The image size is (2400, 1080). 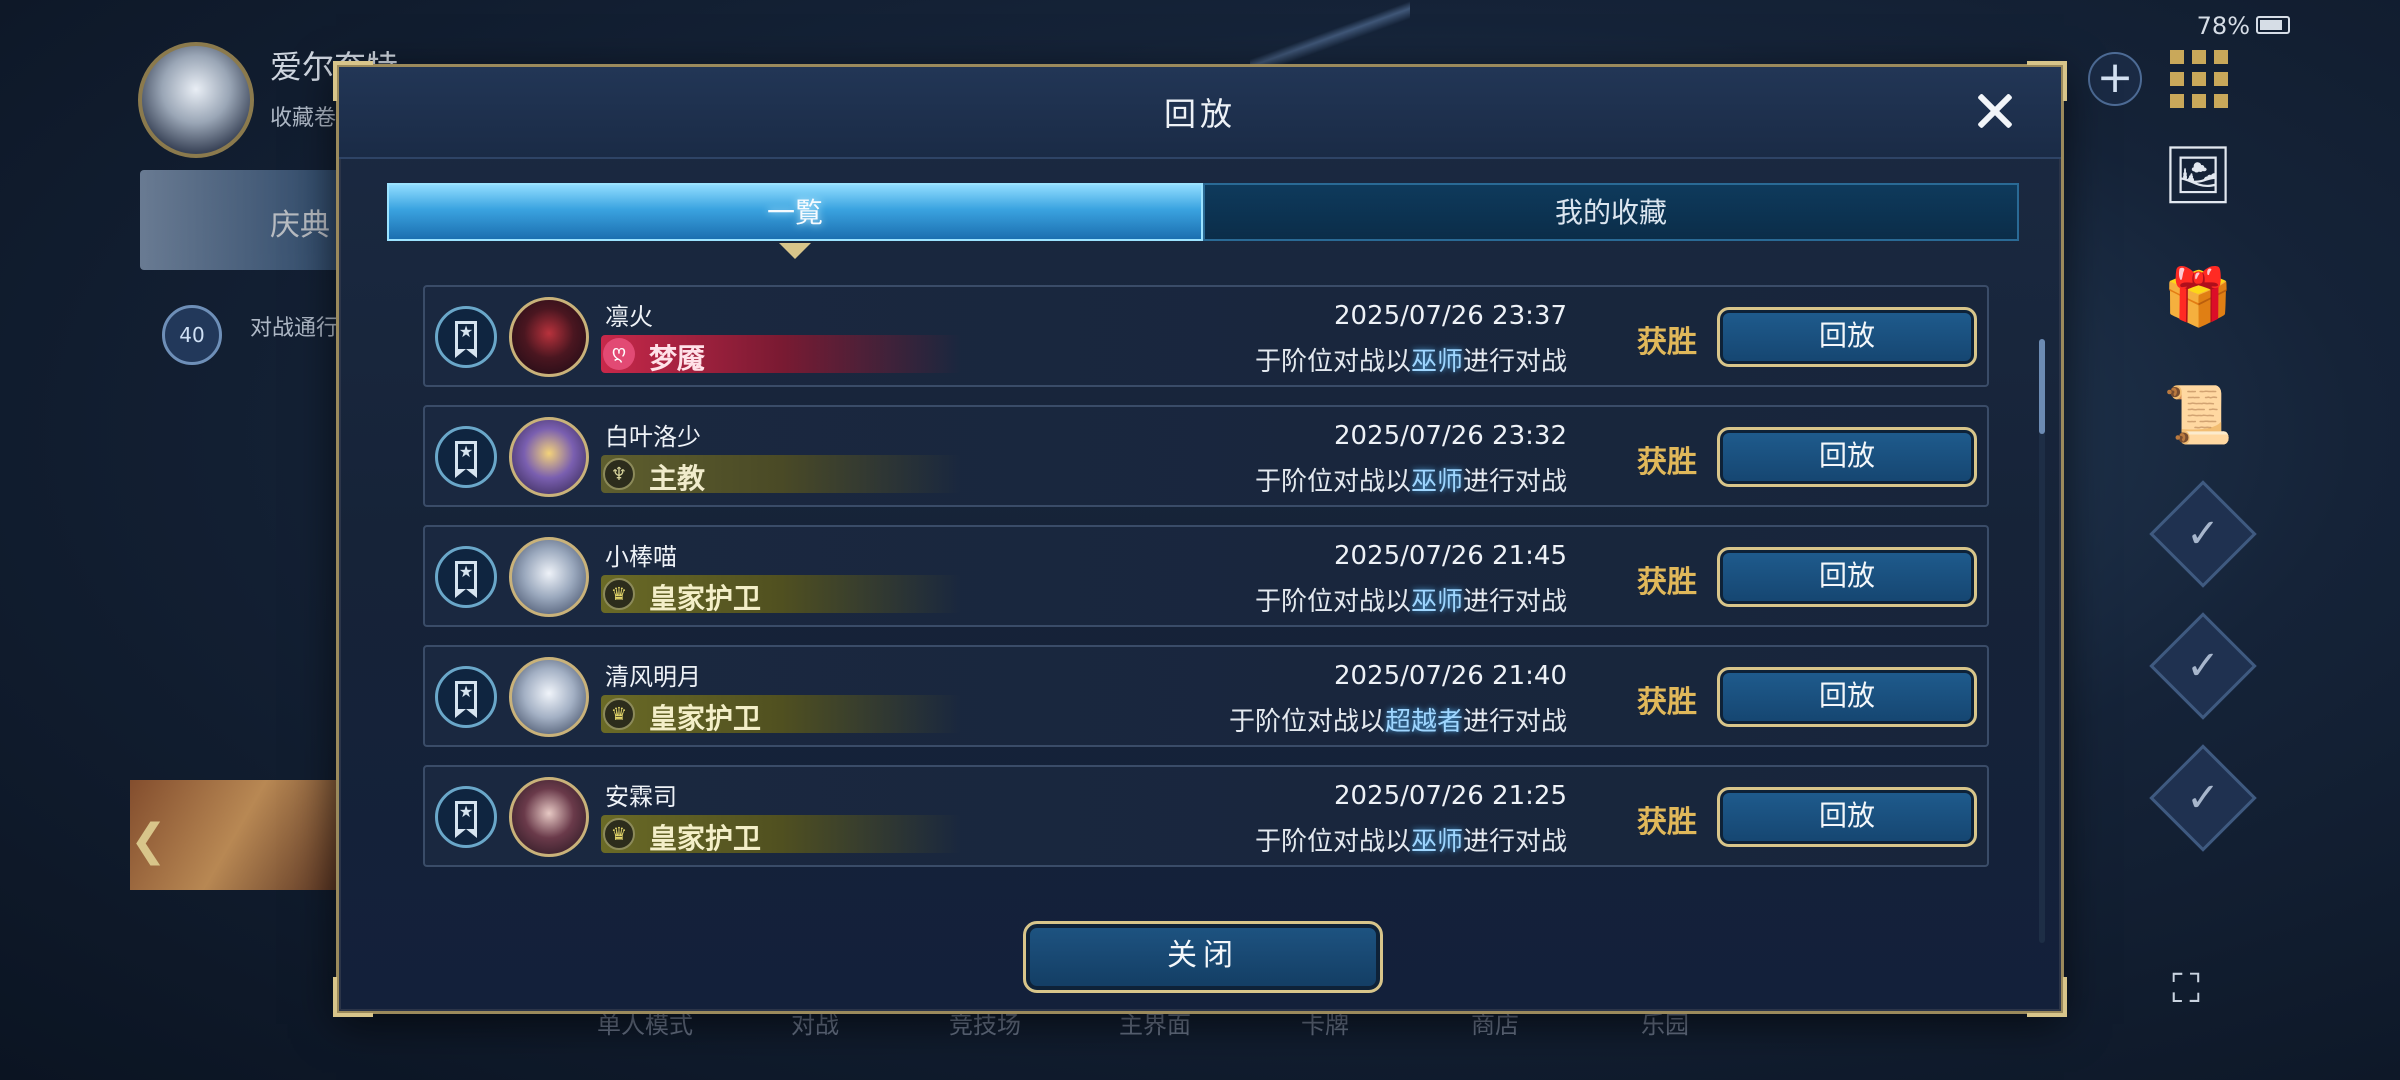 What do you see at coordinates (303, 118) in the screenshot?
I see `player-sub-label: 收藏卷` at bounding box center [303, 118].